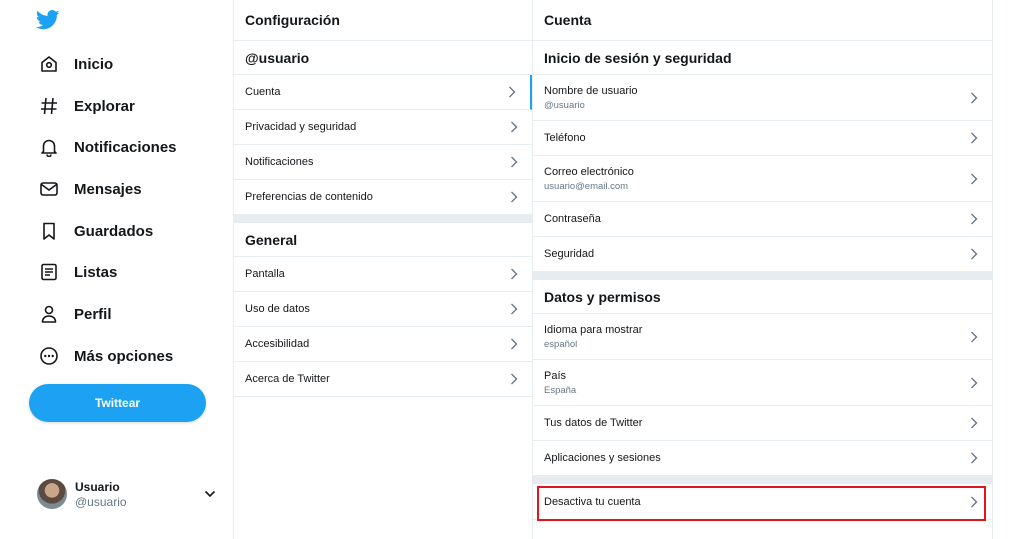  I want to click on nav-label: Guardados, so click(114, 231).